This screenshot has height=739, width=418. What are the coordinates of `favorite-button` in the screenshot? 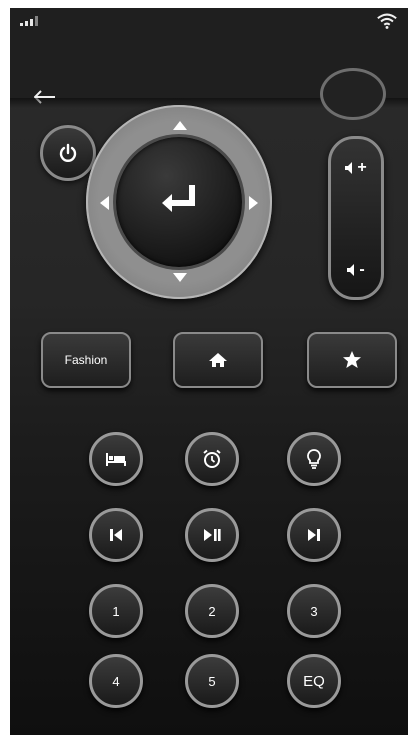 It's located at (352, 360).